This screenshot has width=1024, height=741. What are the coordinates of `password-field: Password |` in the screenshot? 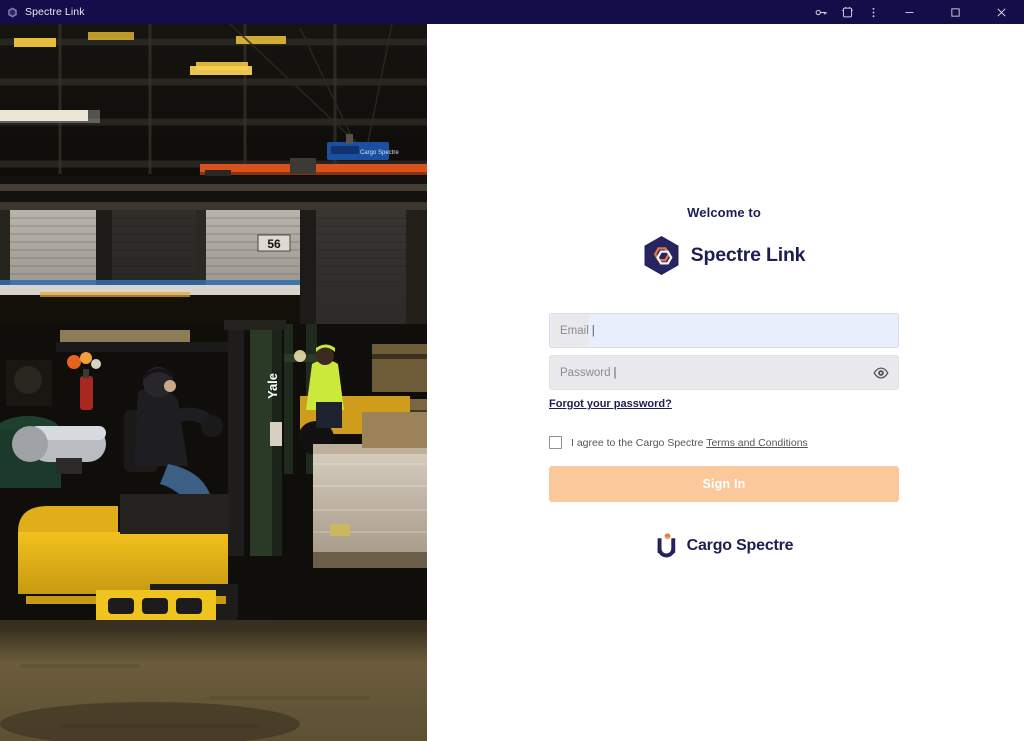 It's located at (724, 372).